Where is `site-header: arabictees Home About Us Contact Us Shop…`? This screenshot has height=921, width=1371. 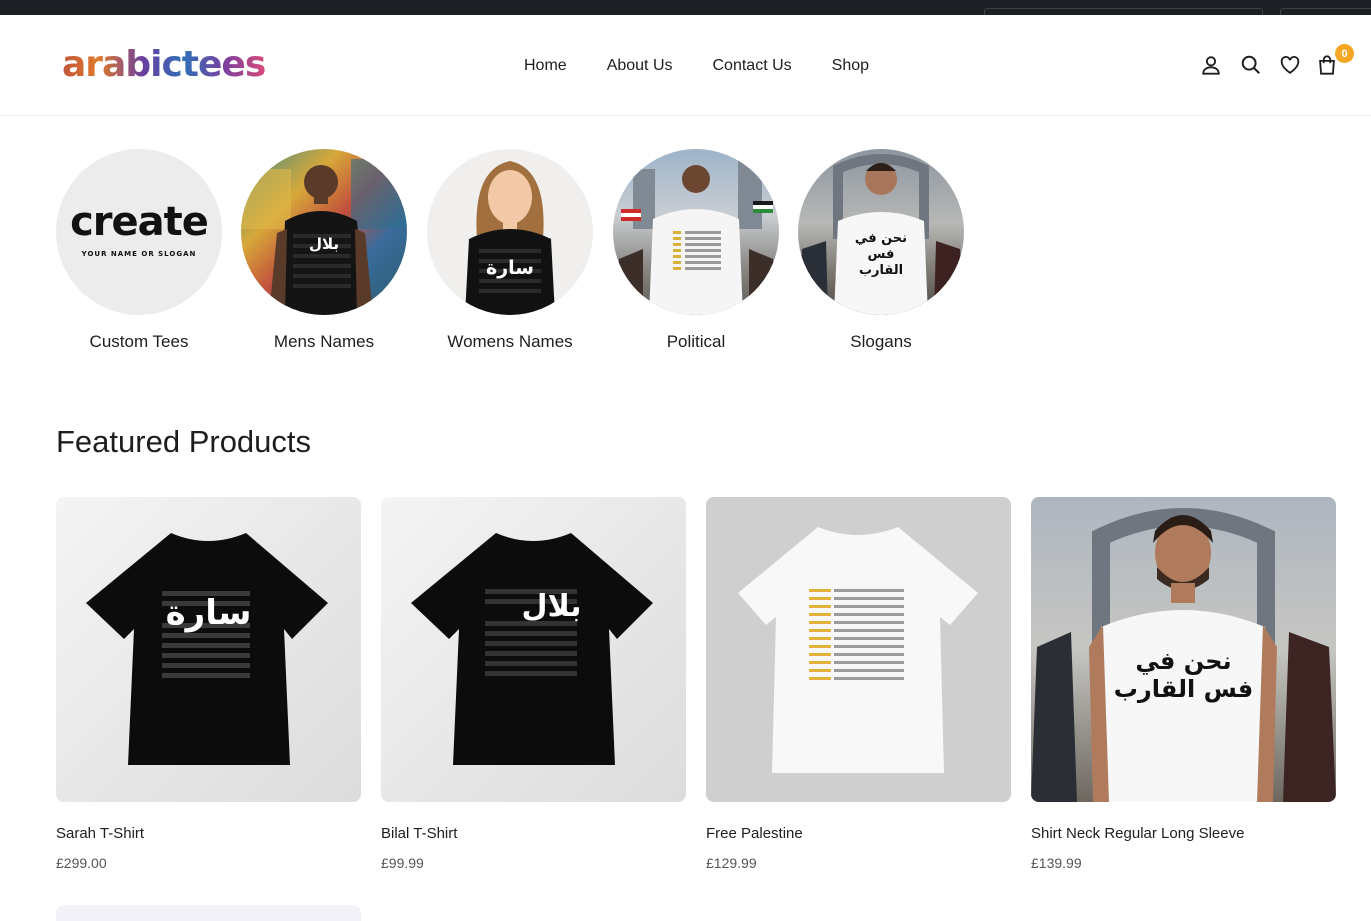
site-header: arabictees Home About Us Contact Us Shop… is located at coordinates (685, 65).